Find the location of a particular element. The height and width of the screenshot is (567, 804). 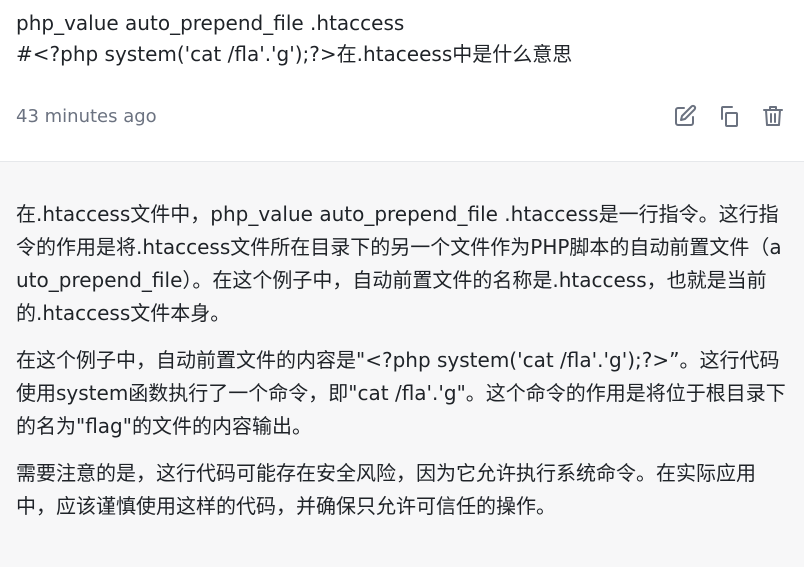

question-line-1: php_value auto_prepend_file .htaccess is located at coordinates (210, 23).